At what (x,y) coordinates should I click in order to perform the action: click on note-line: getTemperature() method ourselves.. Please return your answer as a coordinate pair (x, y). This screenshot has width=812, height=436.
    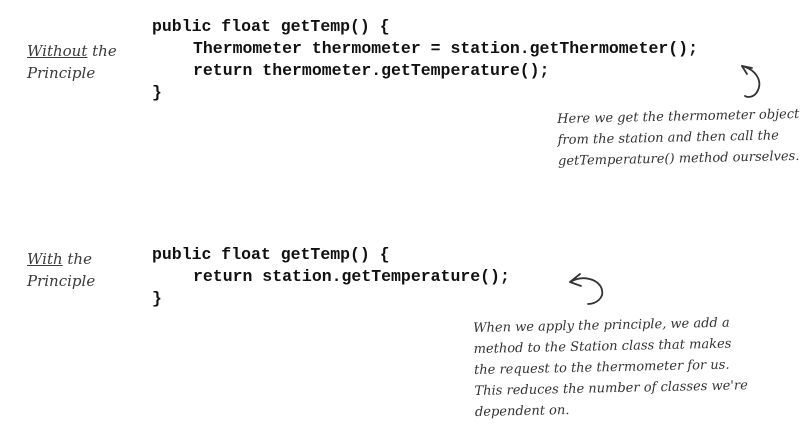
    Looking at the image, I should click on (678, 158).